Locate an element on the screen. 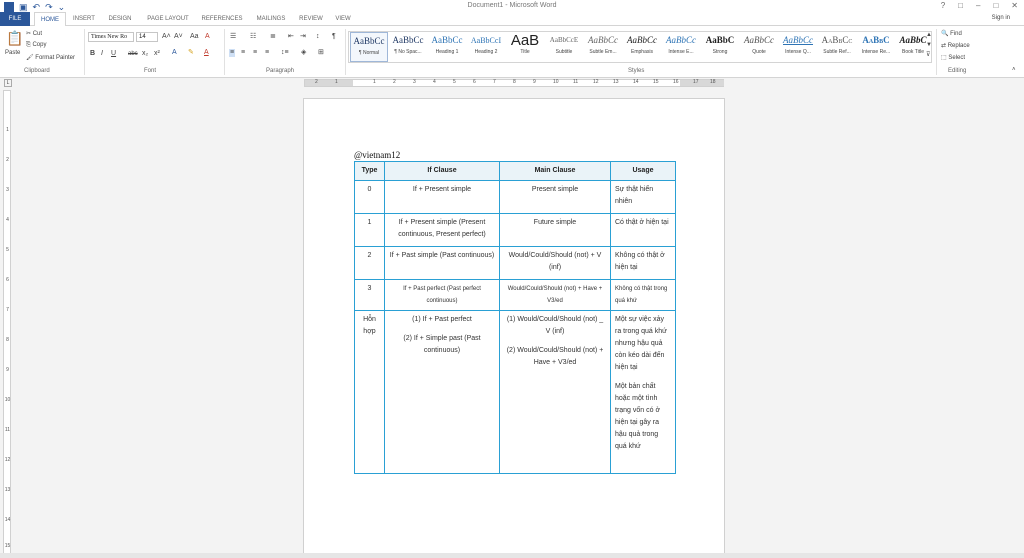 This screenshot has height=558, width=1024. bold-icon: B is located at coordinates (92, 54).